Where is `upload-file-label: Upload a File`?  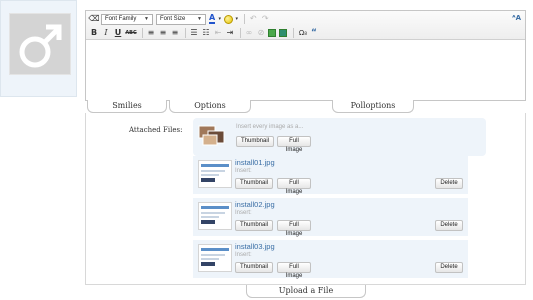
upload-file-label: Upload a File is located at coordinates (306, 290).